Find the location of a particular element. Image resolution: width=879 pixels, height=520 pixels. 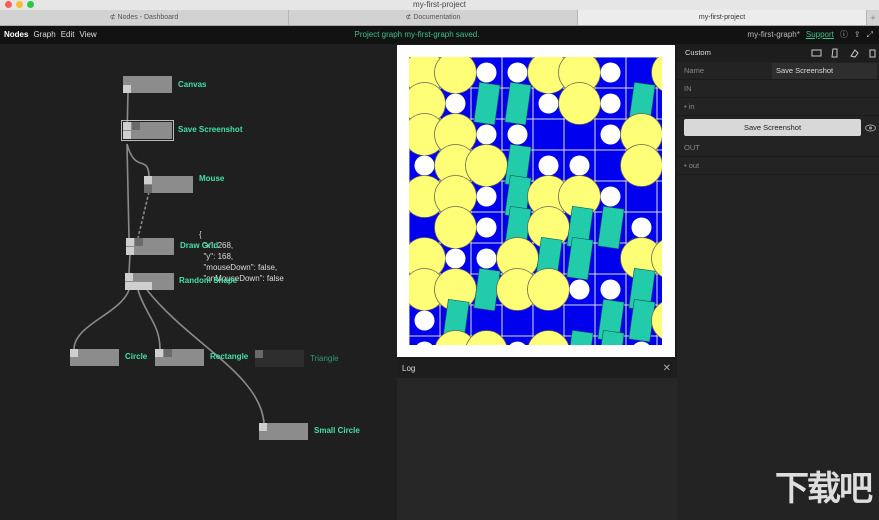

close-icon: ✕ is located at coordinates (667, 369).